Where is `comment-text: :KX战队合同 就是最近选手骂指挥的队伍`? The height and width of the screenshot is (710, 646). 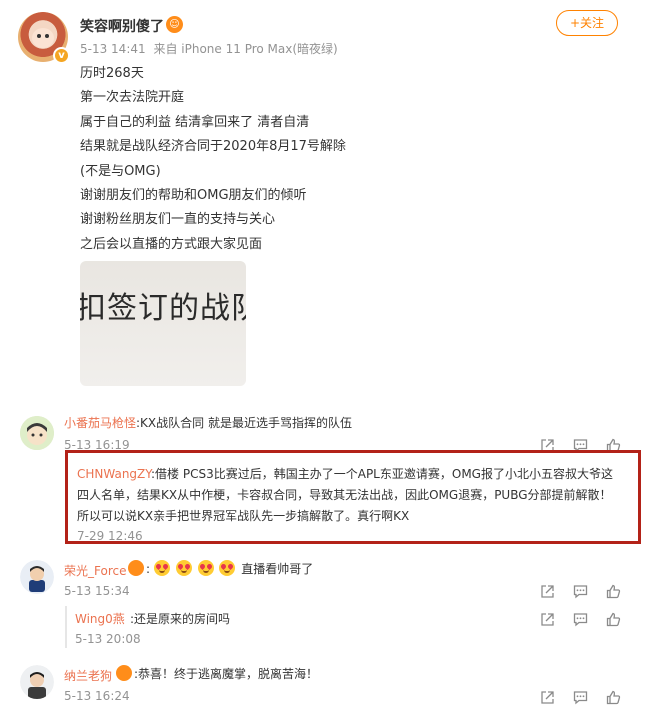 comment-text: :KX战队合同 就是最近选手骂指挥的队伍 is located at coordinates (244, 423).